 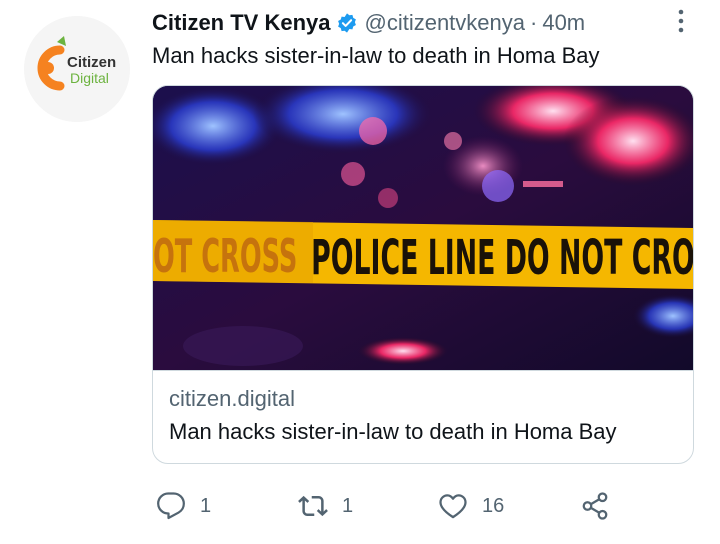 I want to click on avatar: Citizen Digital, so click(x=77, y=69).